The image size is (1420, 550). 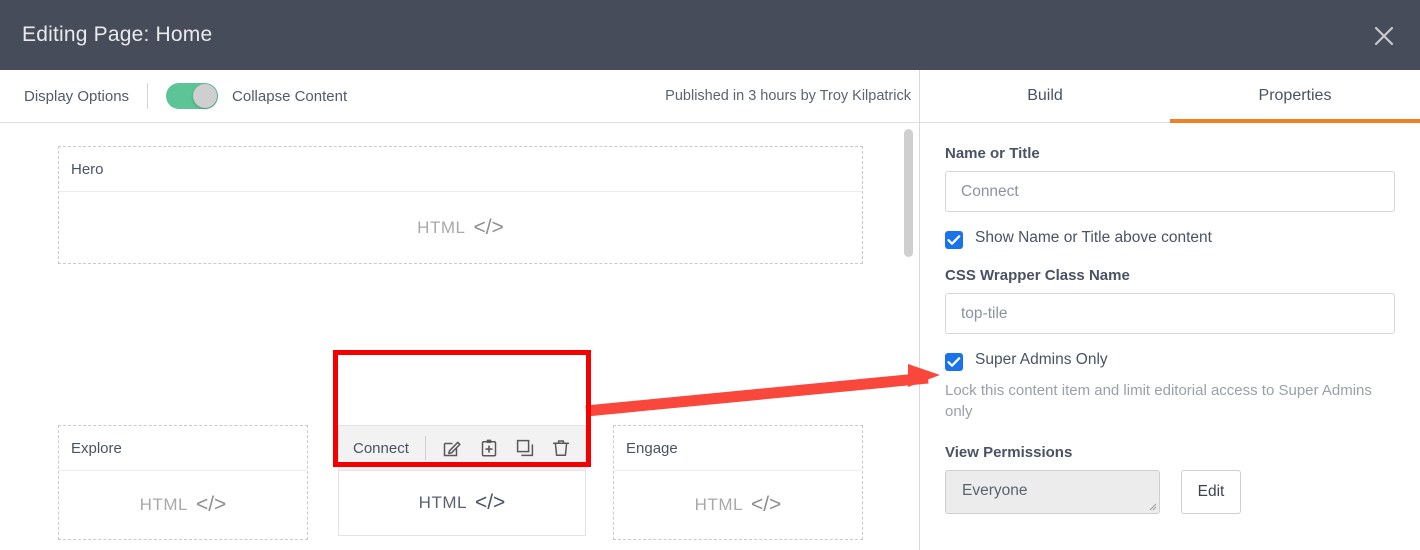 What do you see at coordinates (87, 169) in the screenshot?
I see `tile-title: Hero` at bounding box center [87, 169].